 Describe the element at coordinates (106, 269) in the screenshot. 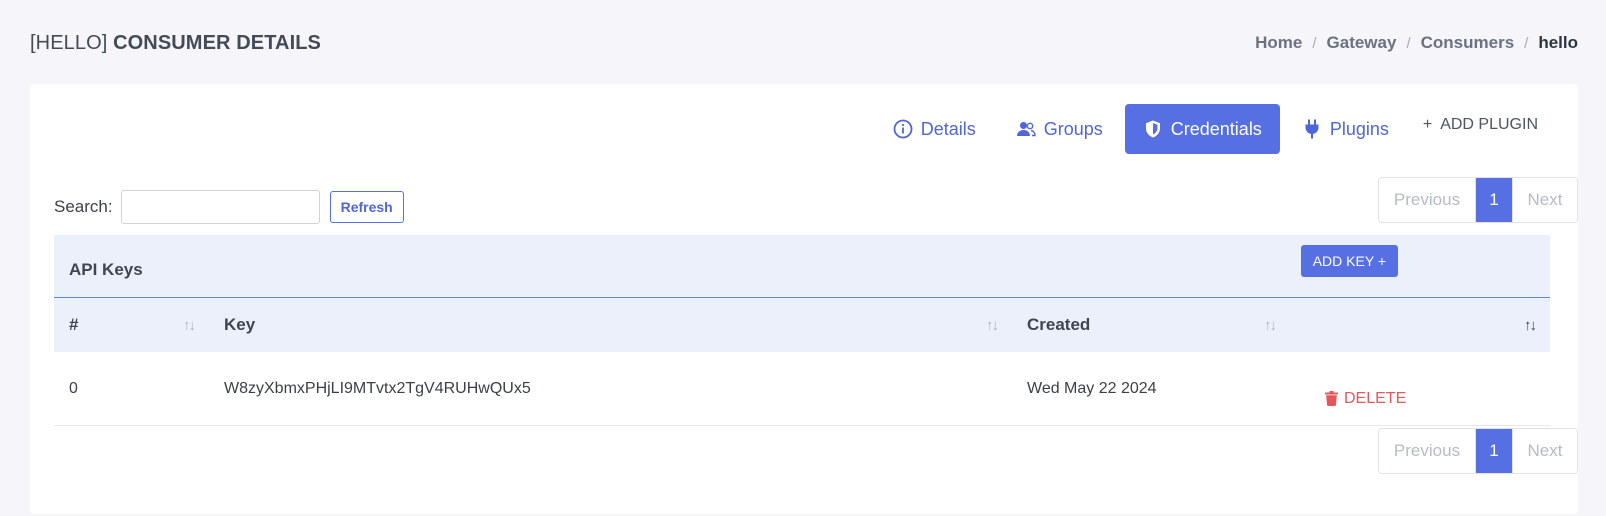

I see `table-caption-title: API Keys` at that location.